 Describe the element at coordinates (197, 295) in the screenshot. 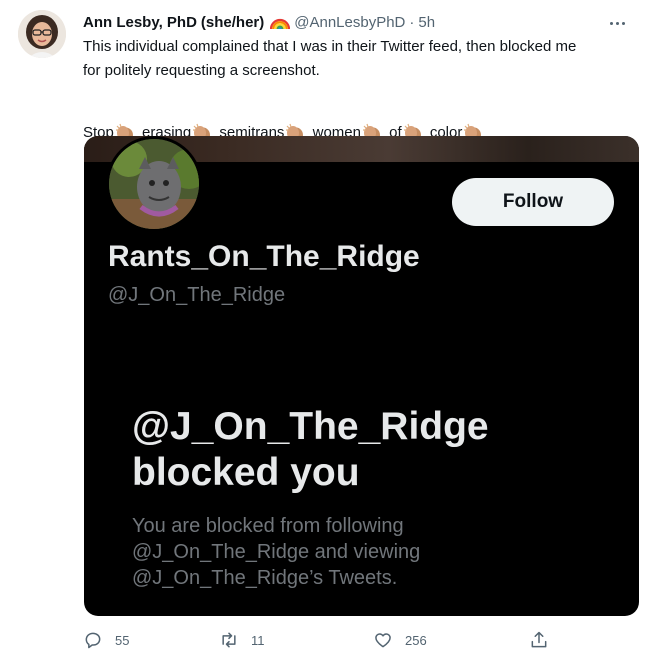

I see `profile-handle: @J_On_The_Ridge` at that location.